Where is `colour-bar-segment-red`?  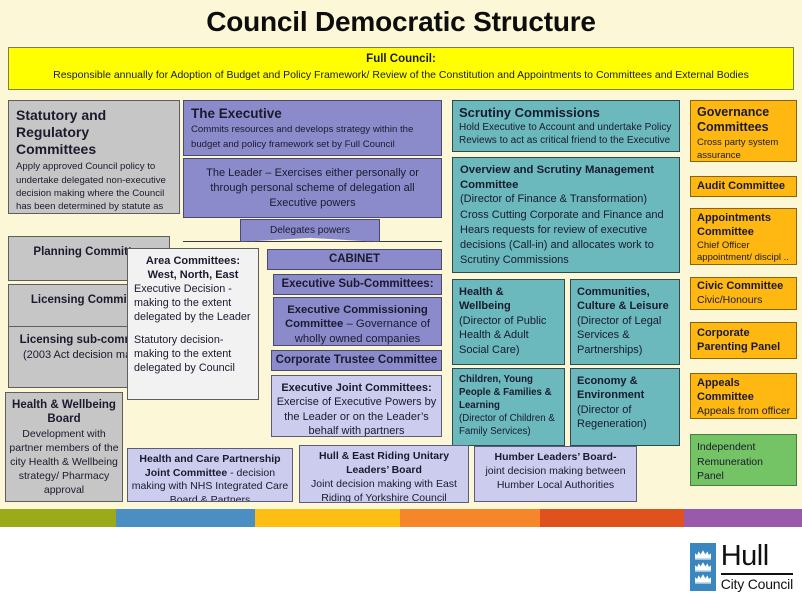 colour-bar-segment-red is located at coordinates (612, 518).